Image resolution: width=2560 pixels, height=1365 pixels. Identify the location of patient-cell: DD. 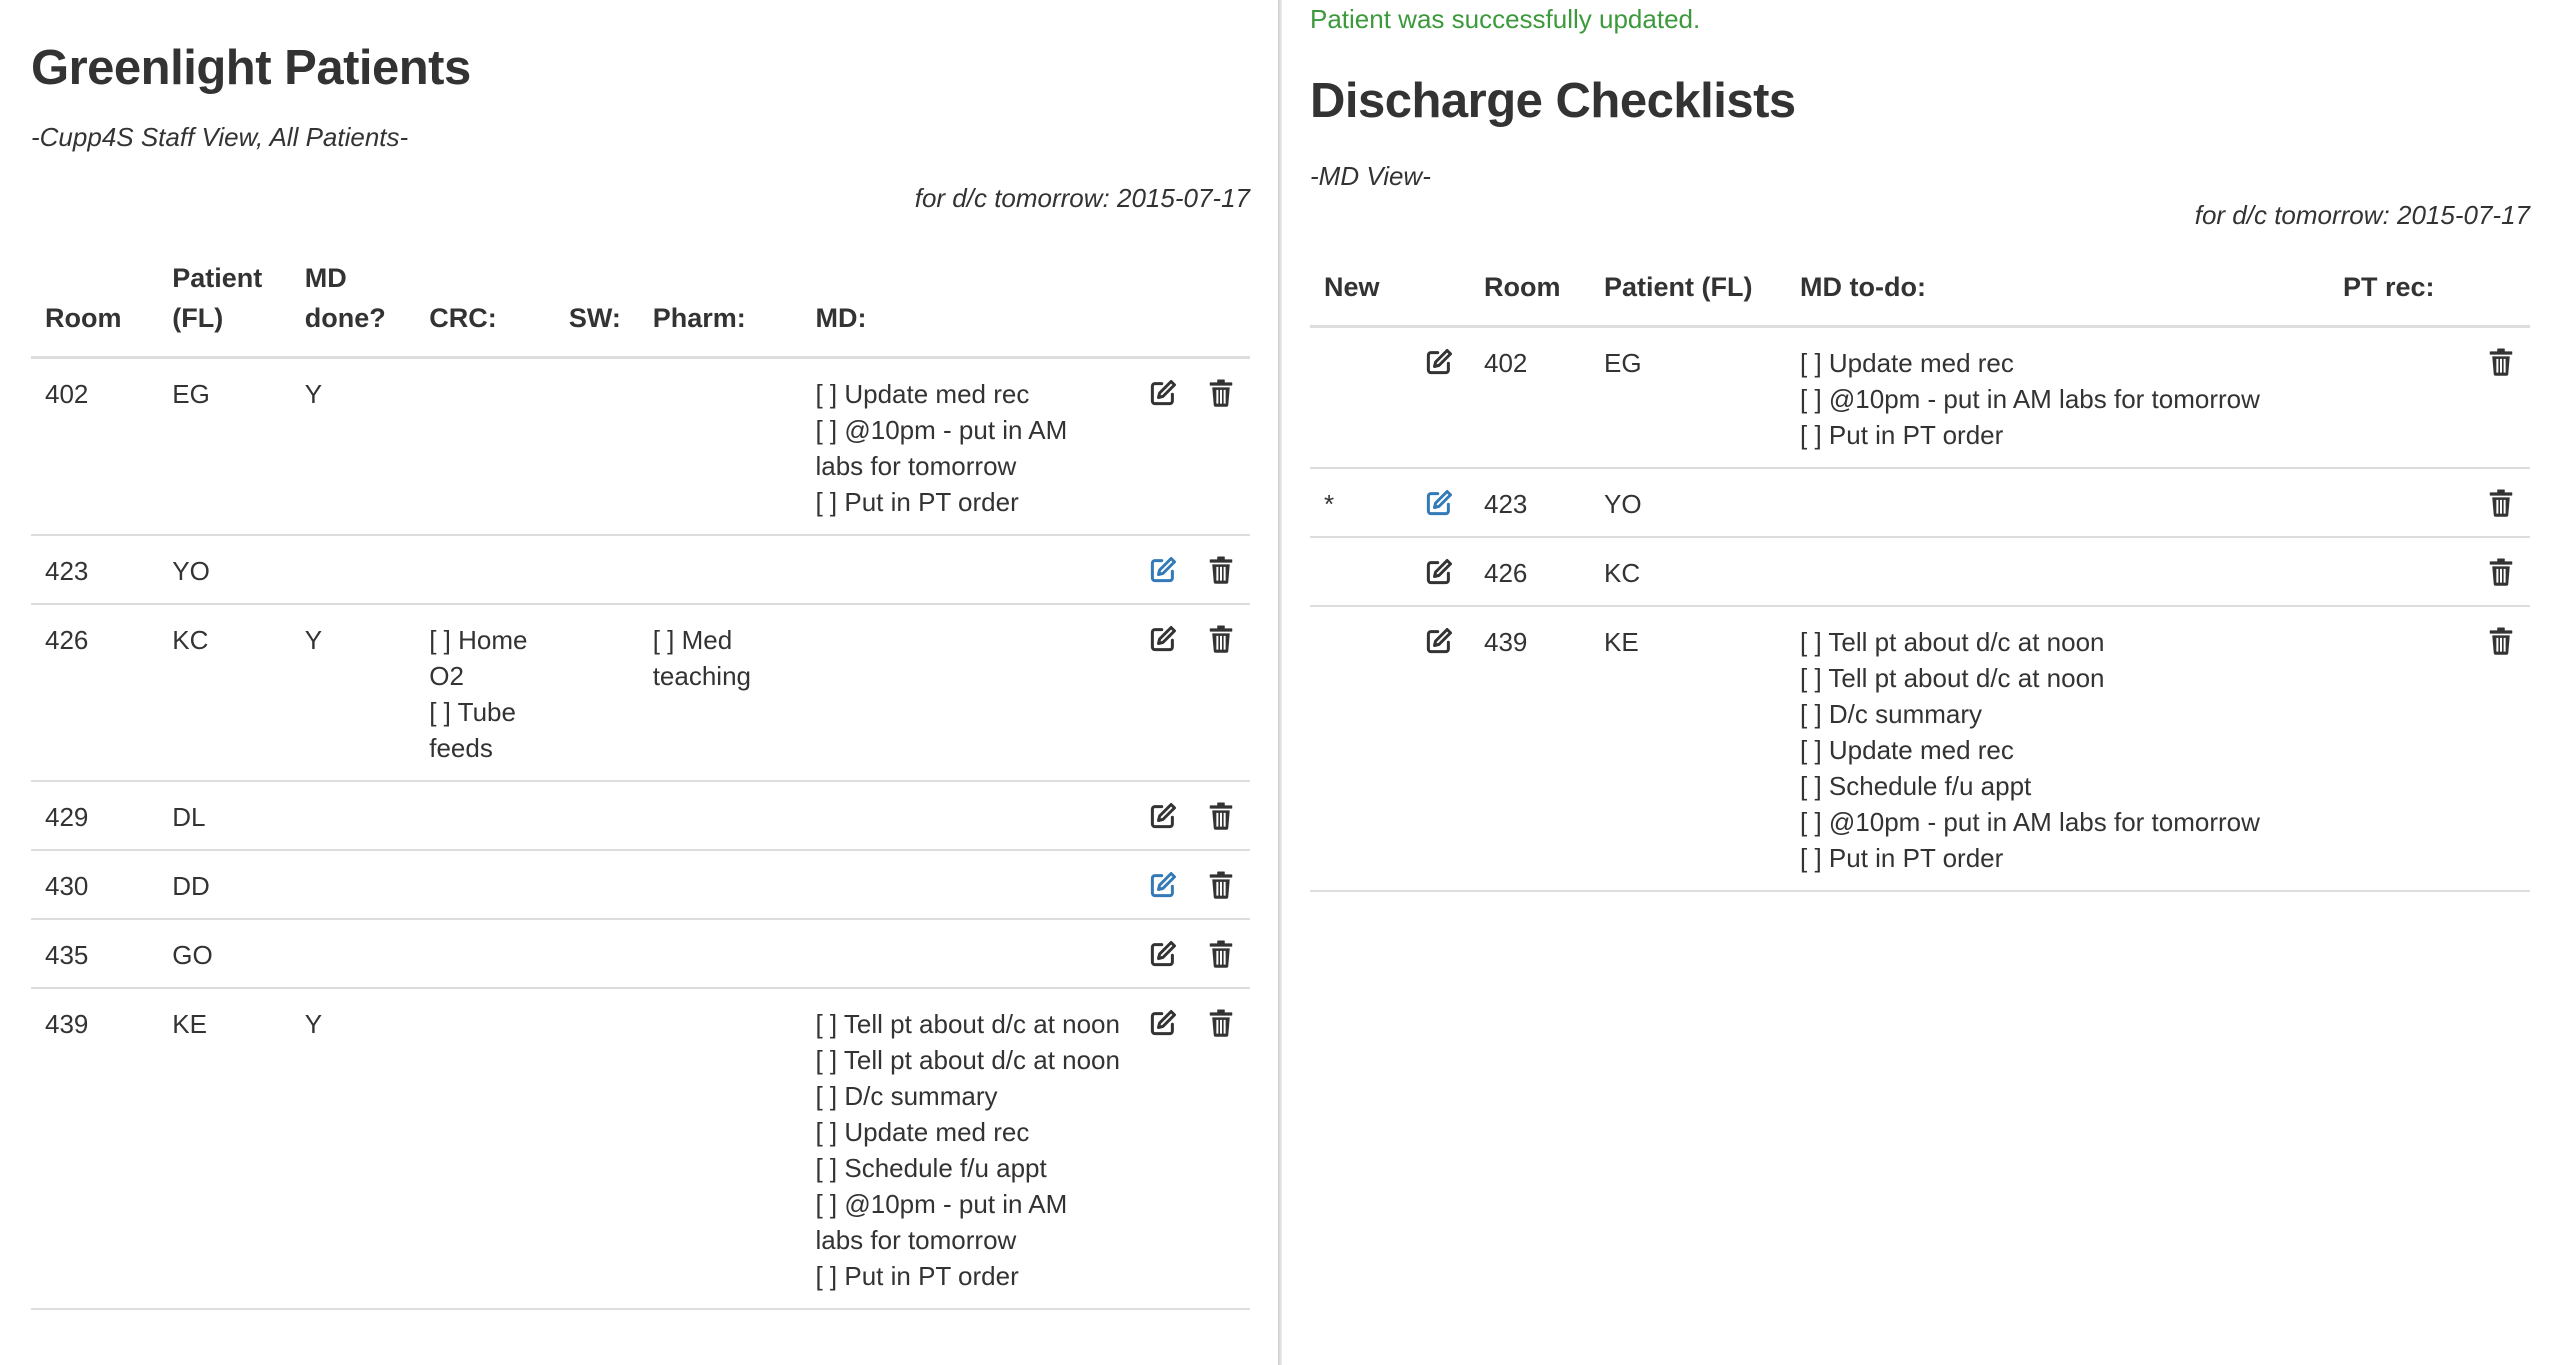
(224, 885).